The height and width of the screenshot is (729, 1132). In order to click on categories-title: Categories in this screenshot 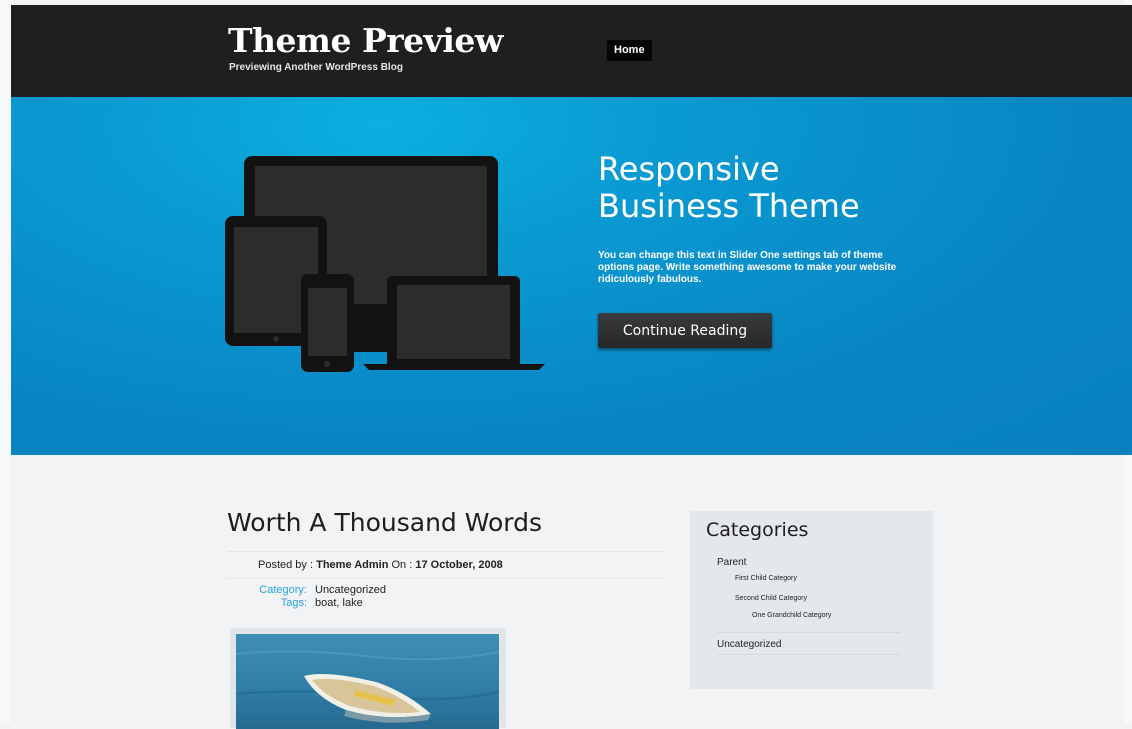, I will do `click(757, 530)`.